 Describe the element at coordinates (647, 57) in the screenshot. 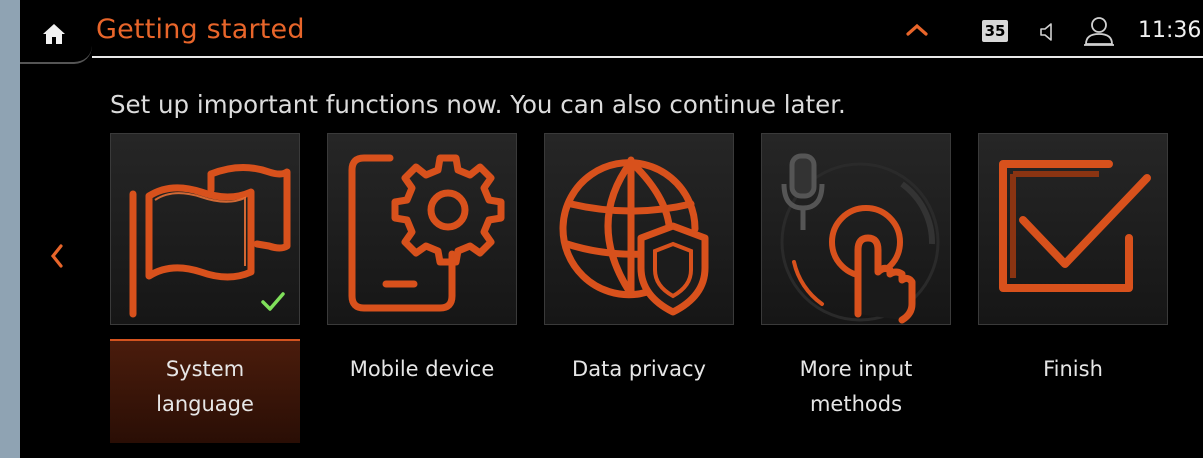

I see `title-underline` at that location.